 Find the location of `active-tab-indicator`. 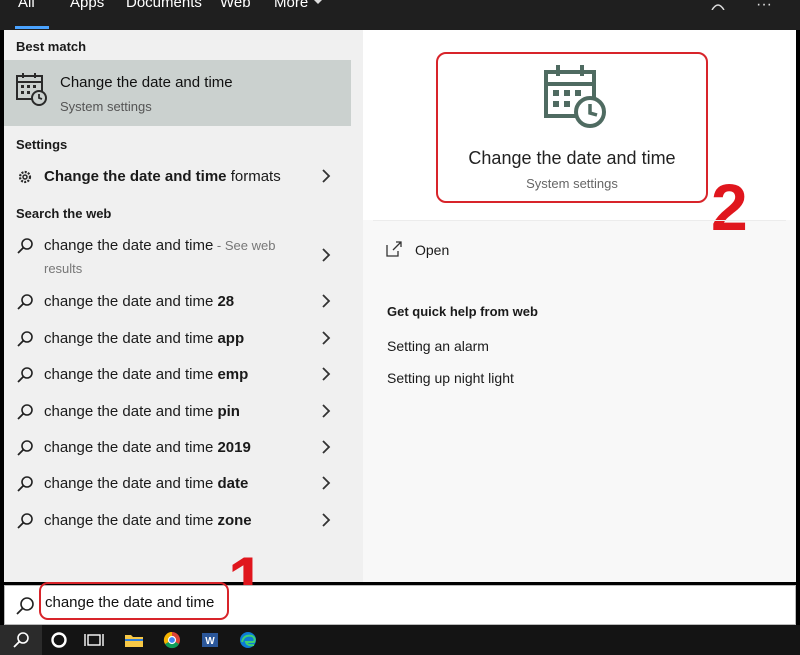

active-tab-indicator is located at coordinates (32, 27).